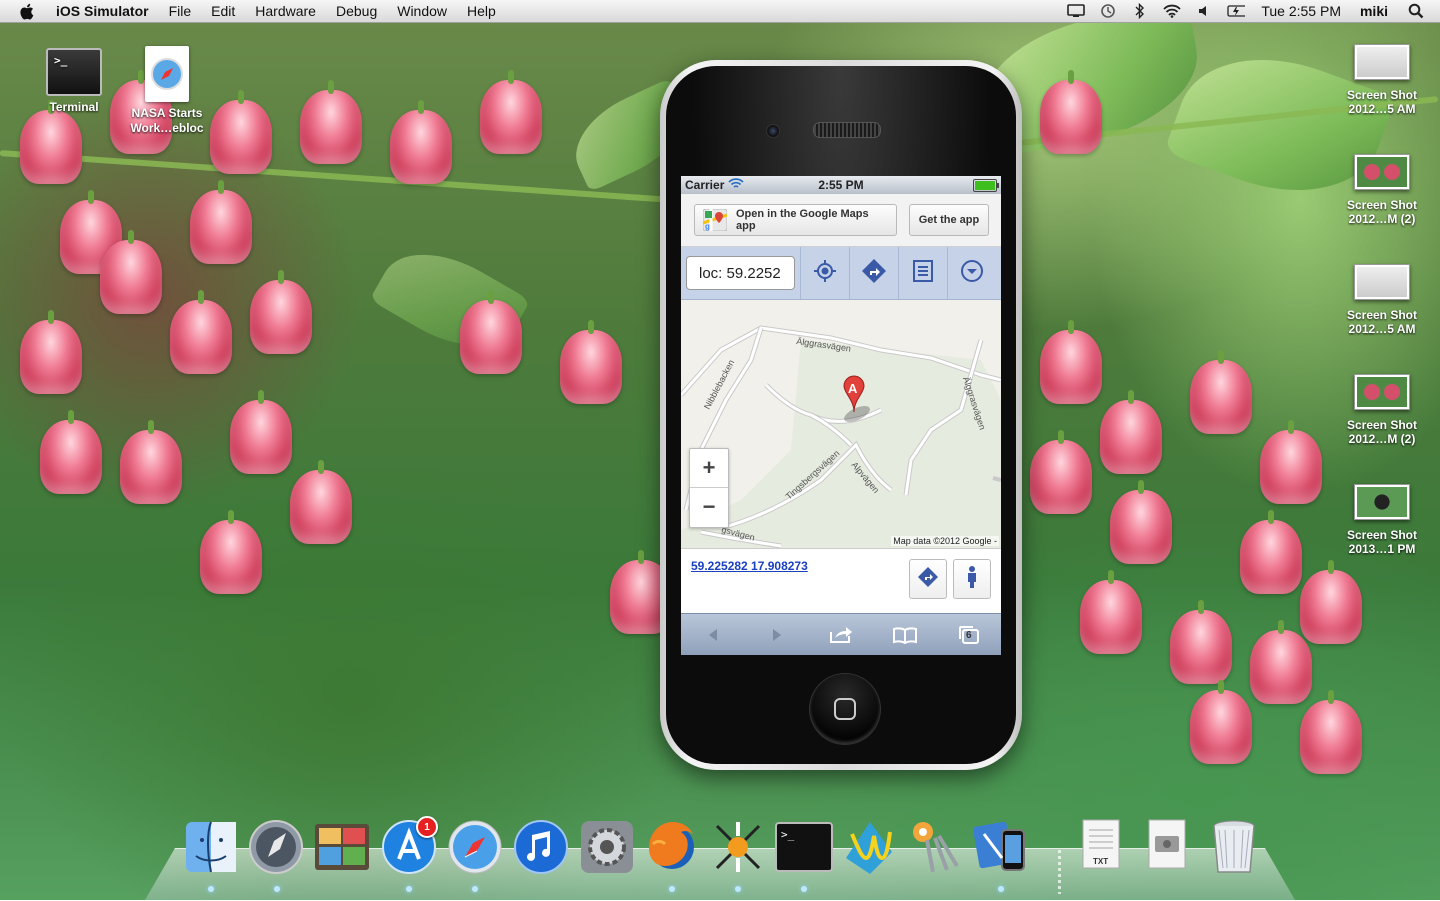 This screenshot has height=901, width=1440. I want to click on directions-button, so click(873, 273).